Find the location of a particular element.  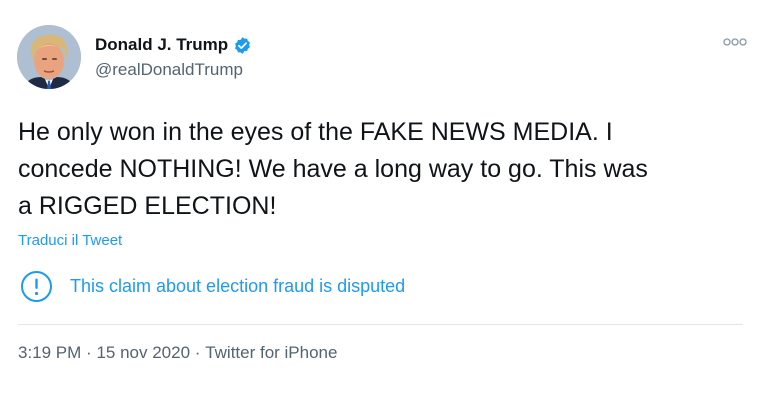

tweet-date: 15 nov 2020 is located at coordinates (143, 353).